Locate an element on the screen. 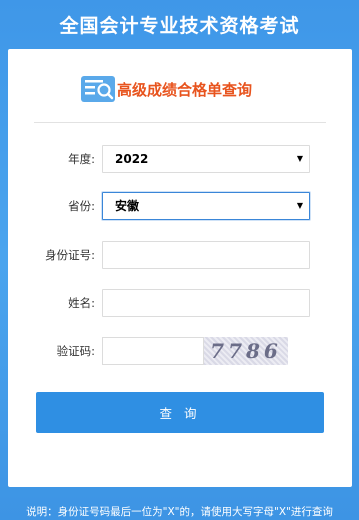 The width and height of the screenshot is (359, 520). year-select: 2022 ▼ is located at coordinates (206, 159).